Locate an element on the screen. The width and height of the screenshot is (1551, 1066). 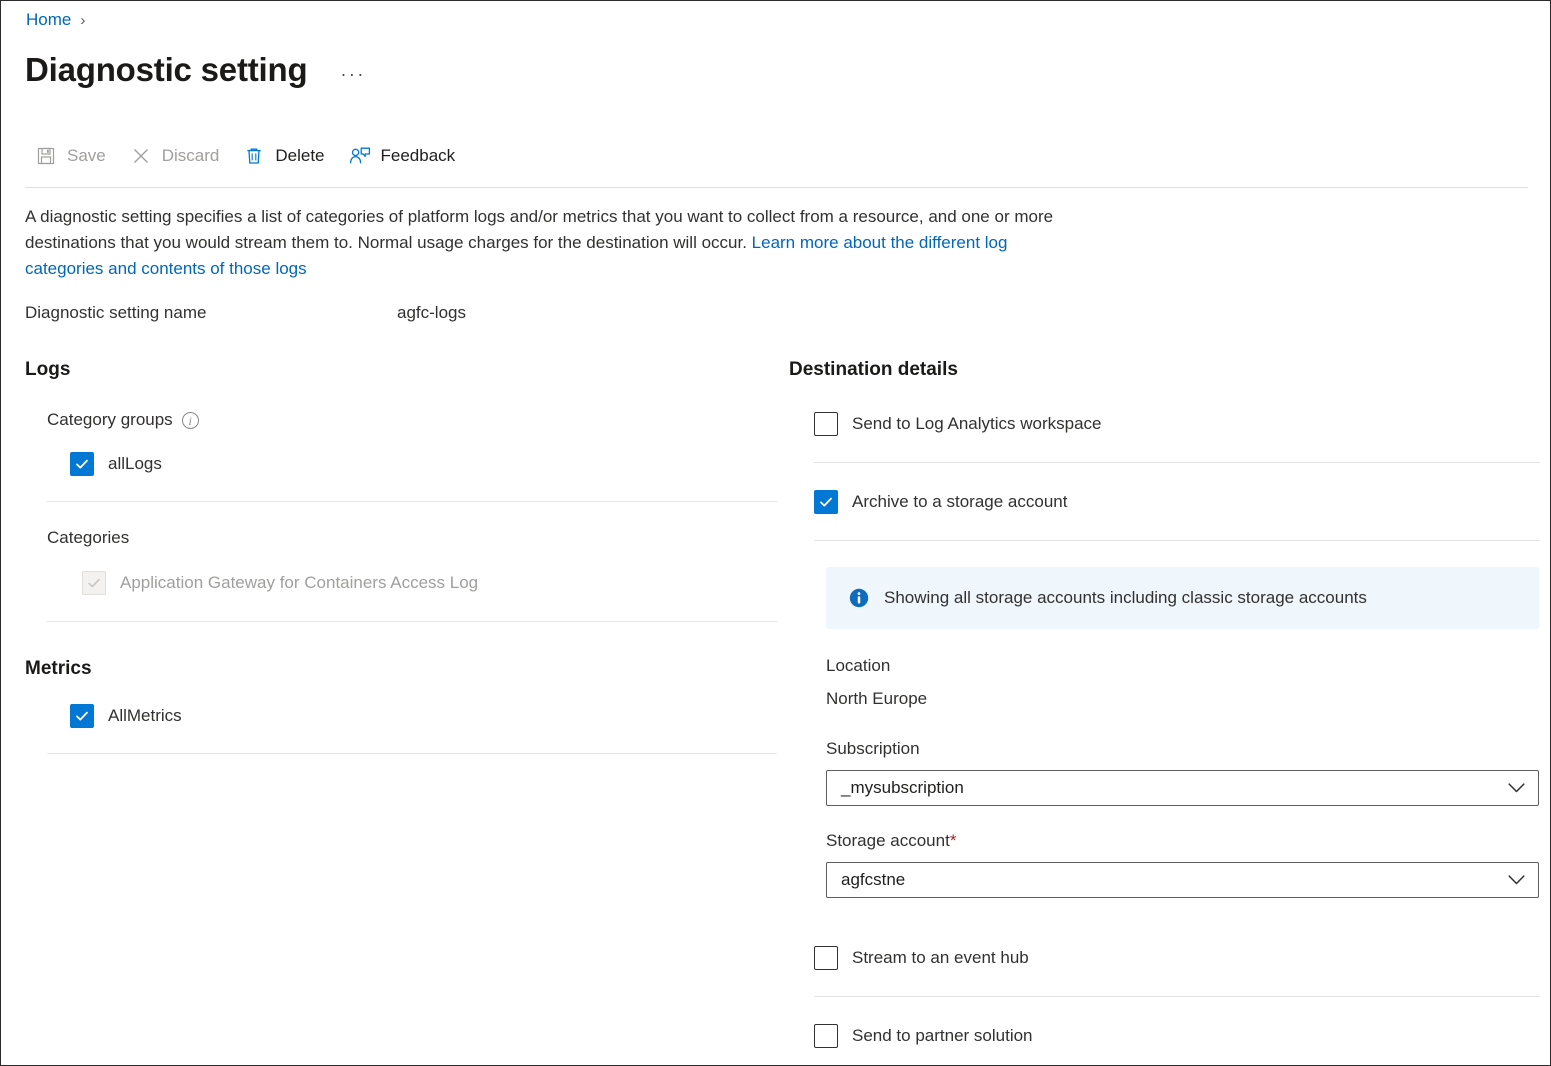
checkbox-row-archive-storage: Archive to a storage account is located at coordinates (1177, 502).